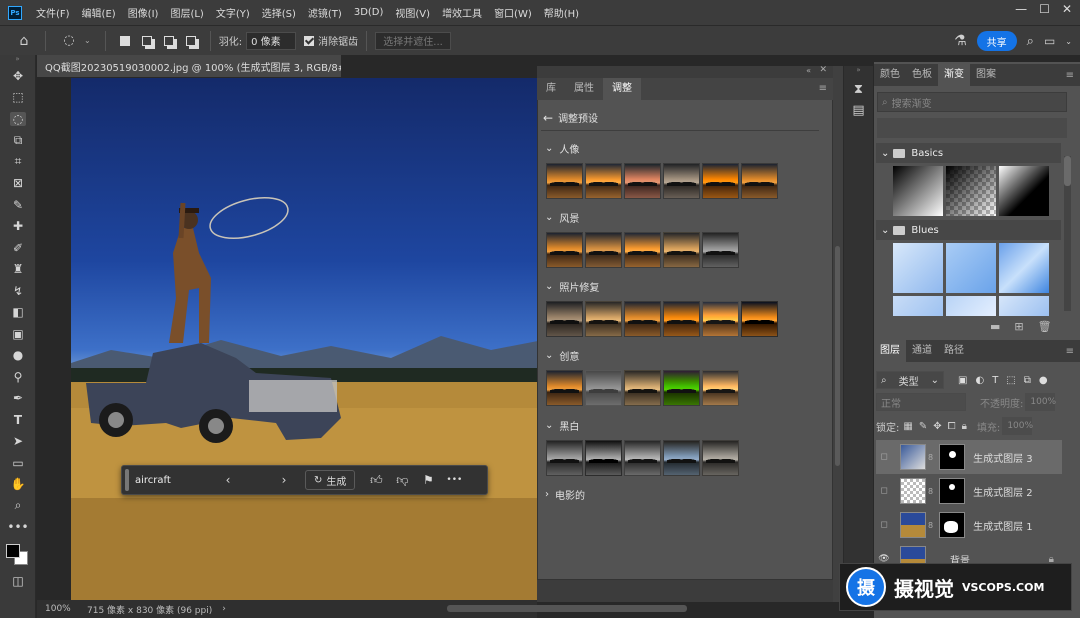 Image resolution: width=1080 pixels, height=618 pixels. What do you see at coordinates (907, 426) in the screenshot?
I see `lock-transparent-icon: ▦` at bounding box center [907, 426].